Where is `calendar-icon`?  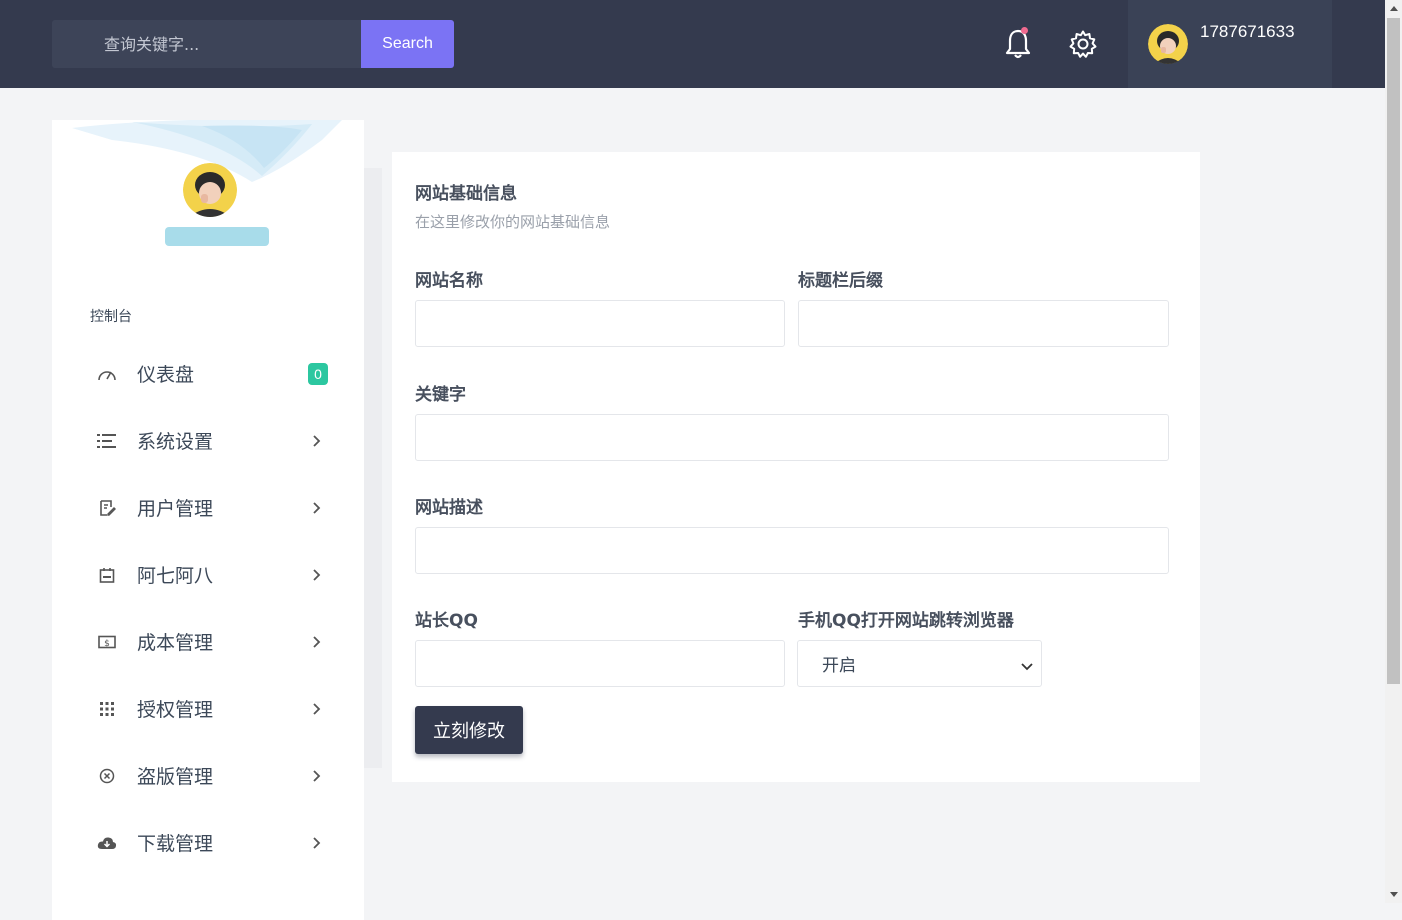
calendar-icon is located at coordinates (107, 575).